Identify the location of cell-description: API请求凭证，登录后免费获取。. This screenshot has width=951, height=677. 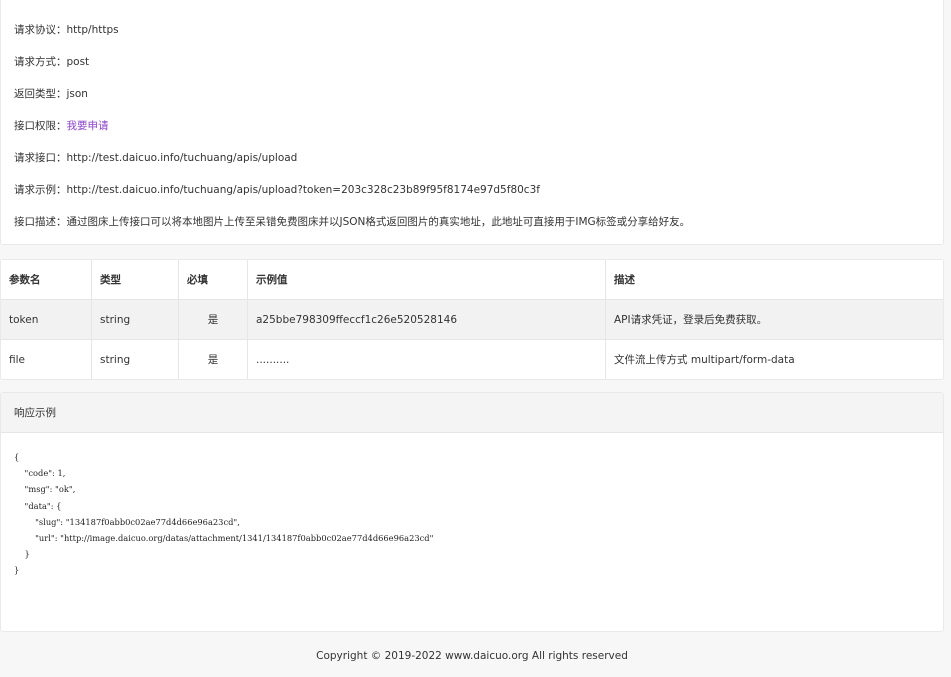
(774, 319).